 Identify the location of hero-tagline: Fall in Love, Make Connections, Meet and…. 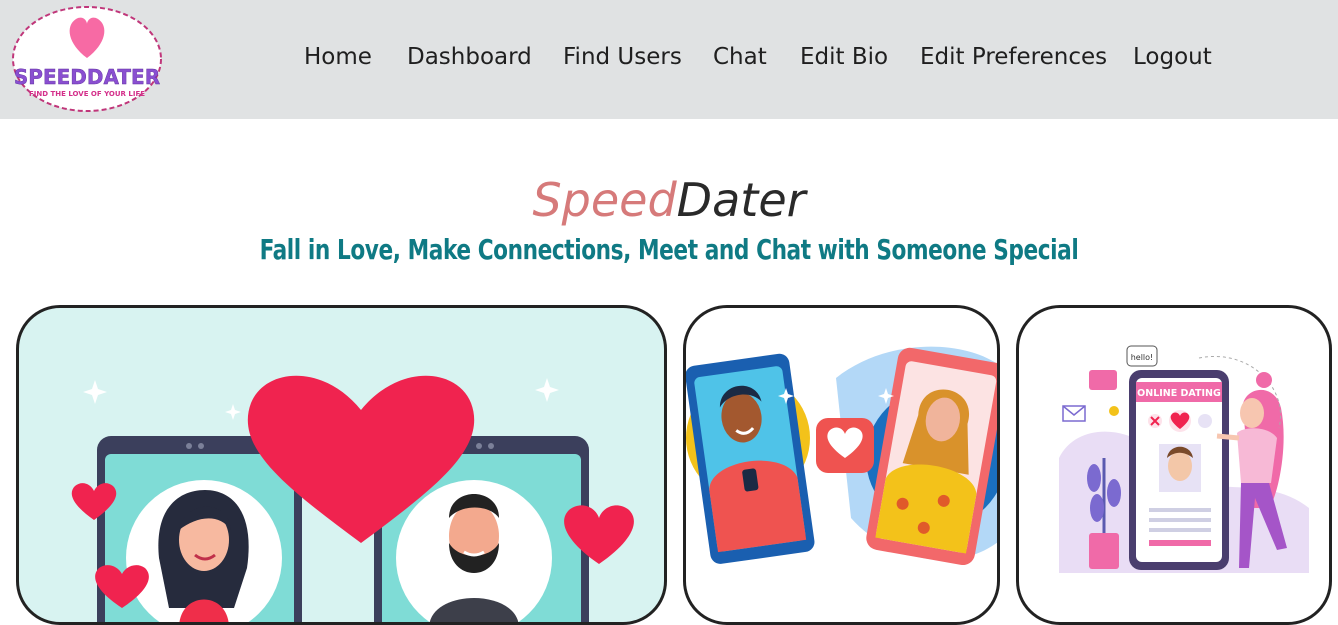
(669, 249).